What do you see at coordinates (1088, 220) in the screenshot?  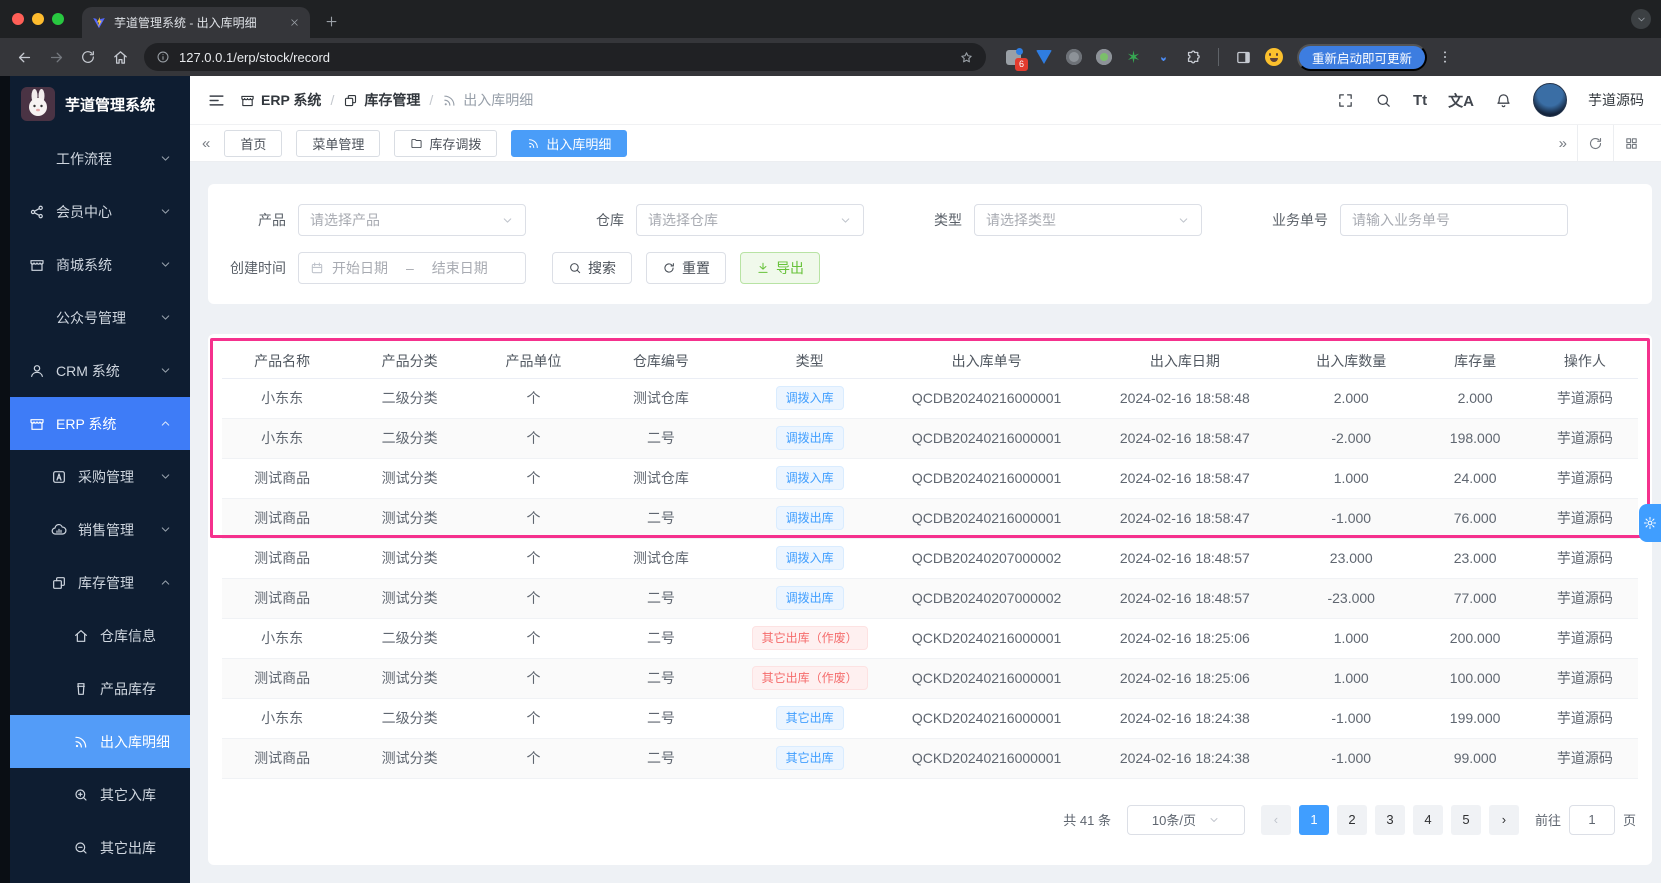 I see `type-select: 请选择类型` at bounding box center [1088, 220].